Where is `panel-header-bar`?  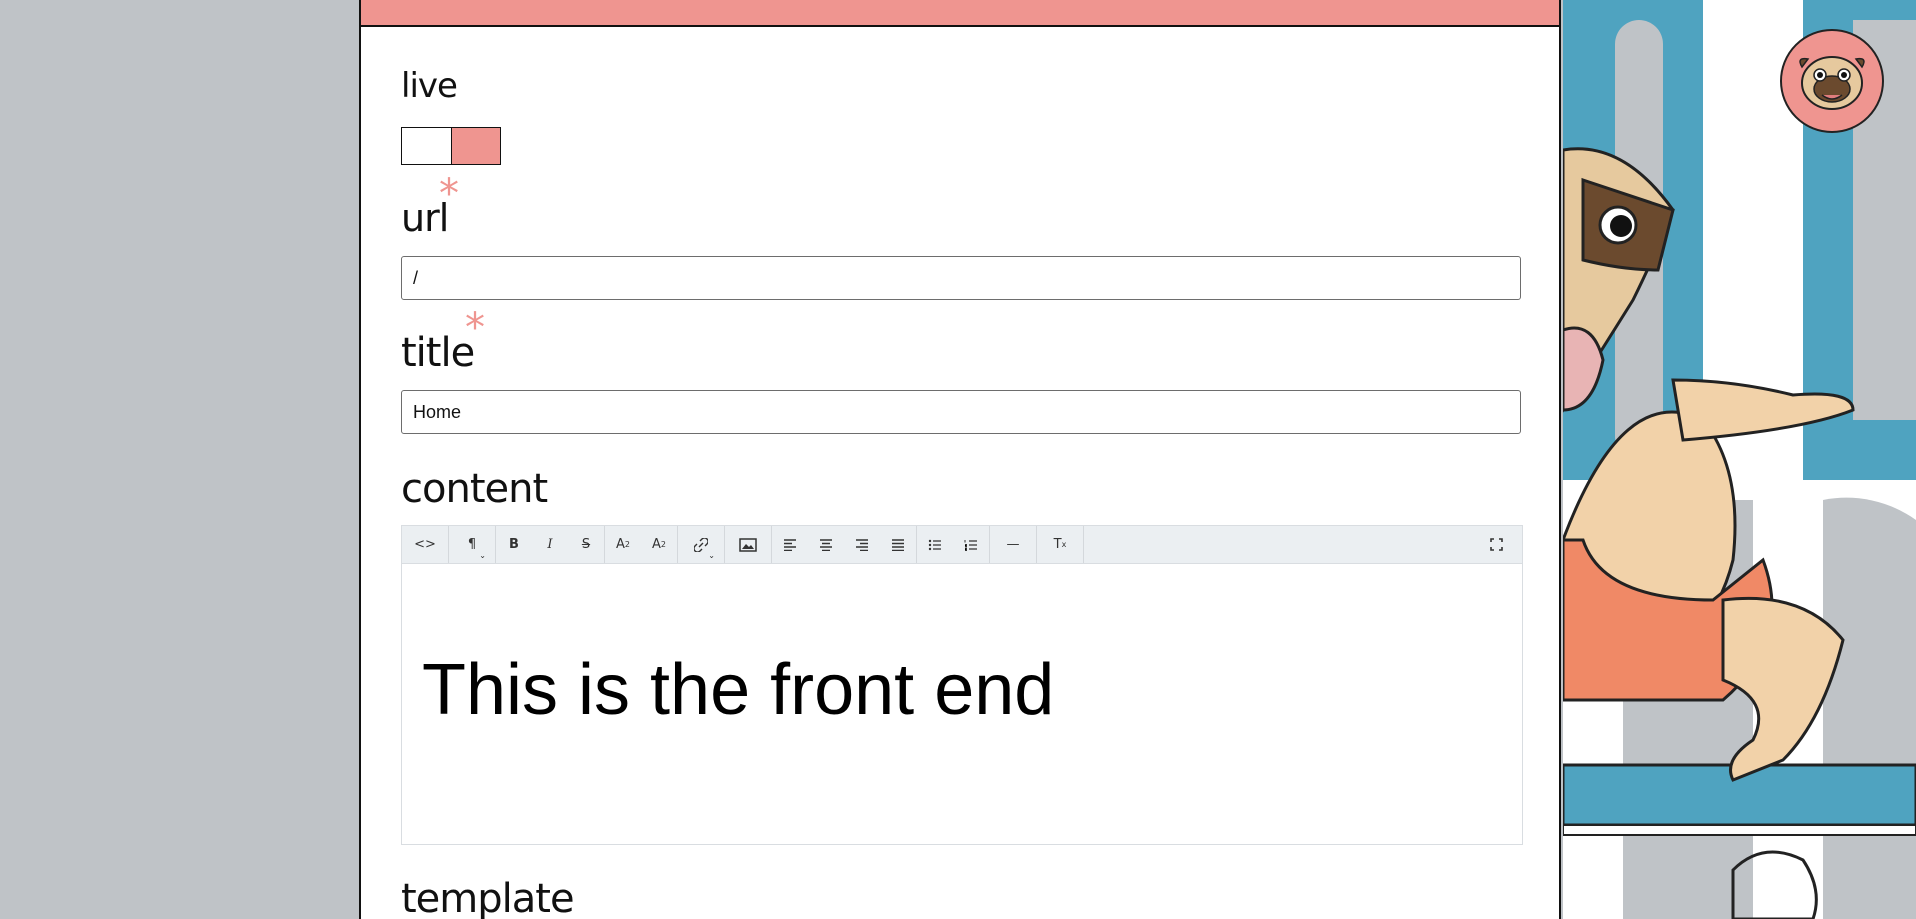 panel-header-bar is located at coordinates (960, 13).